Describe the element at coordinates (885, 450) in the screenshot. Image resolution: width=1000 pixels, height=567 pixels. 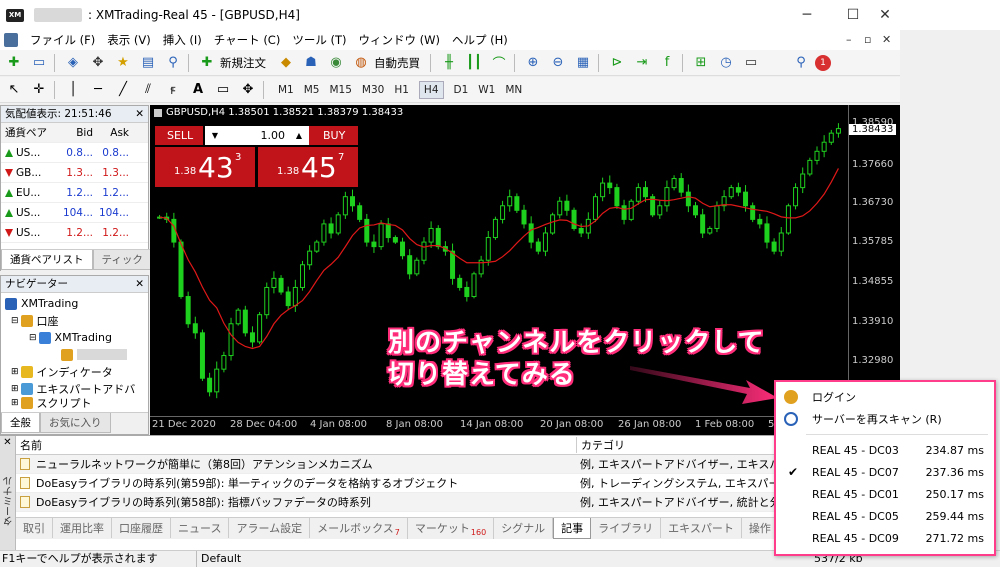
I see `server-item: REAL 45 - DC03 234.87 ms` at that location.